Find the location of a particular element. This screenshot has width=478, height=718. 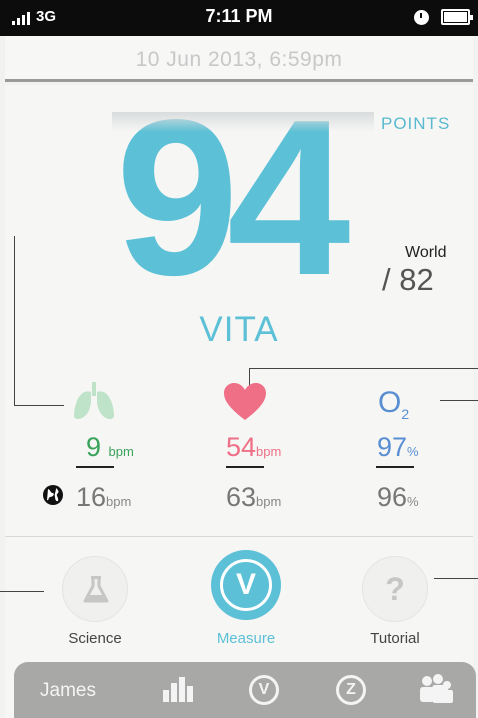

connector-line-o2 is located at coordinates (459, 400).